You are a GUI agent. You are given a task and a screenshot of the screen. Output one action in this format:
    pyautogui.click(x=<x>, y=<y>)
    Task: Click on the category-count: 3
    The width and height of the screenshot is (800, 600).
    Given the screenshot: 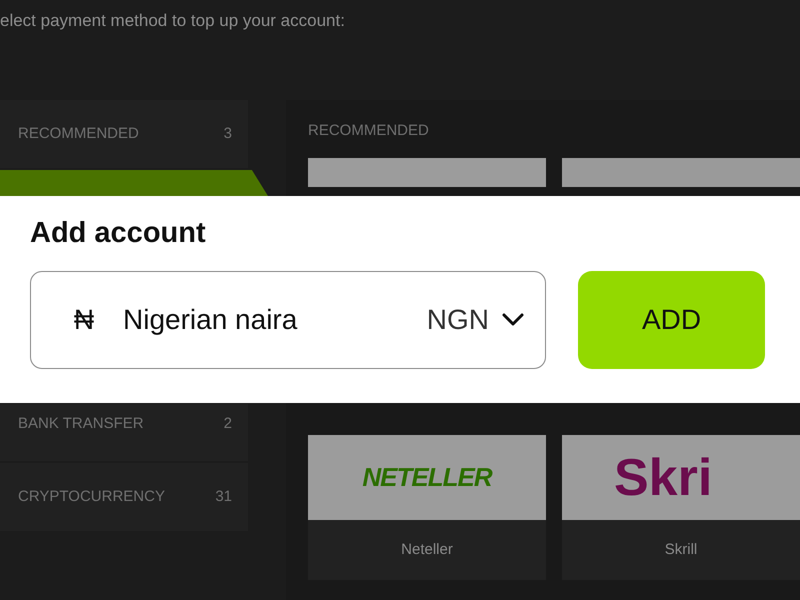 What is the action you would take?
    pyautogui.click(x=228, y=134)
    